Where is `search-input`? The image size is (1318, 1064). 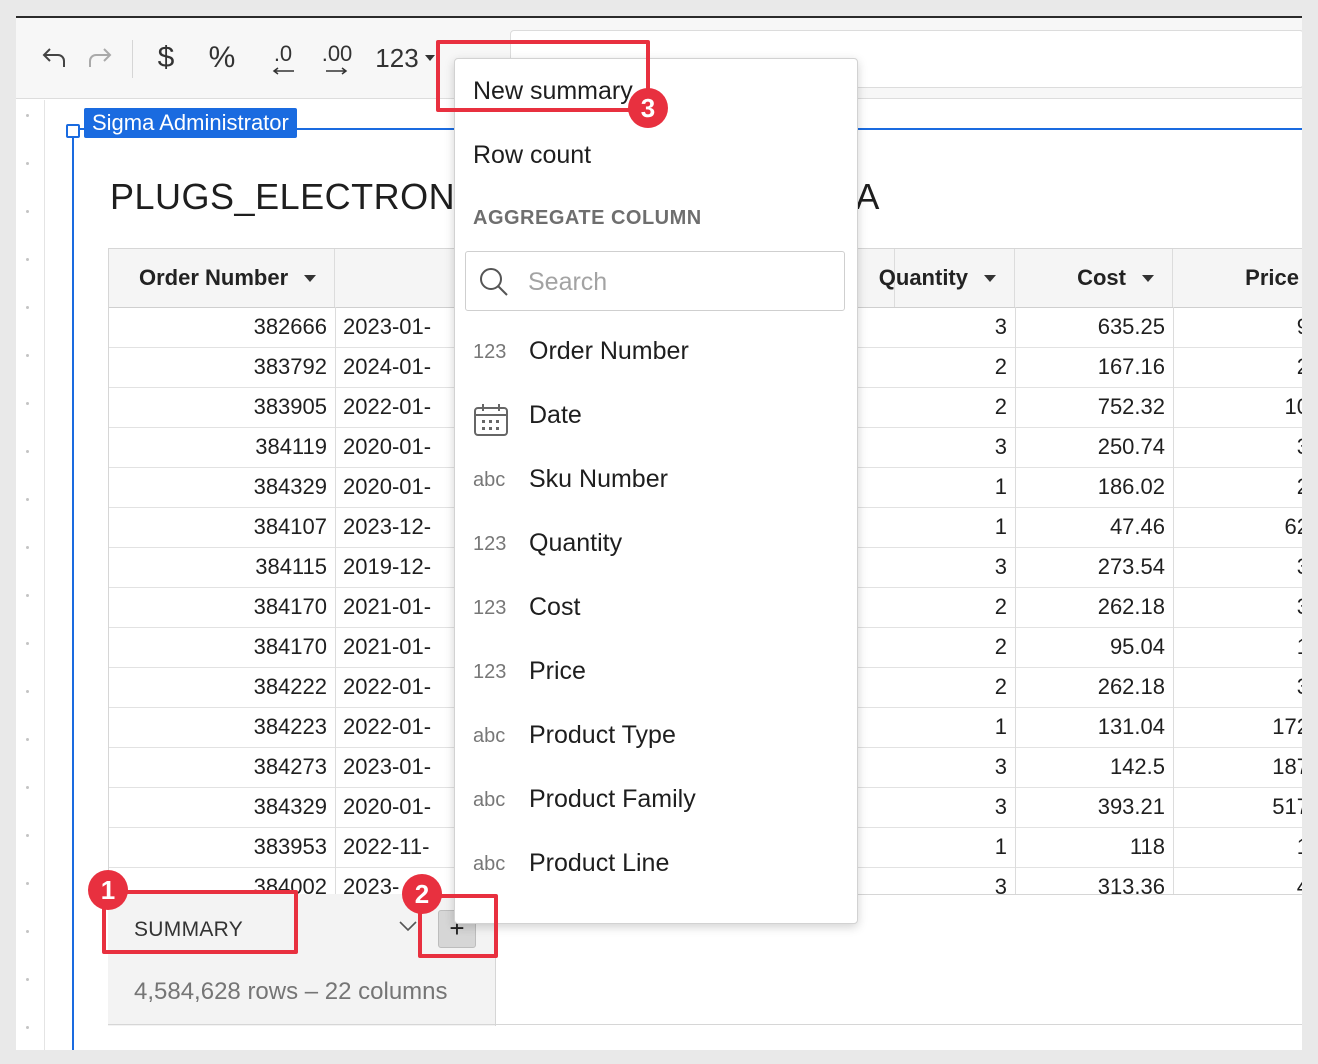
search-input is located at coordinates (678, 282).